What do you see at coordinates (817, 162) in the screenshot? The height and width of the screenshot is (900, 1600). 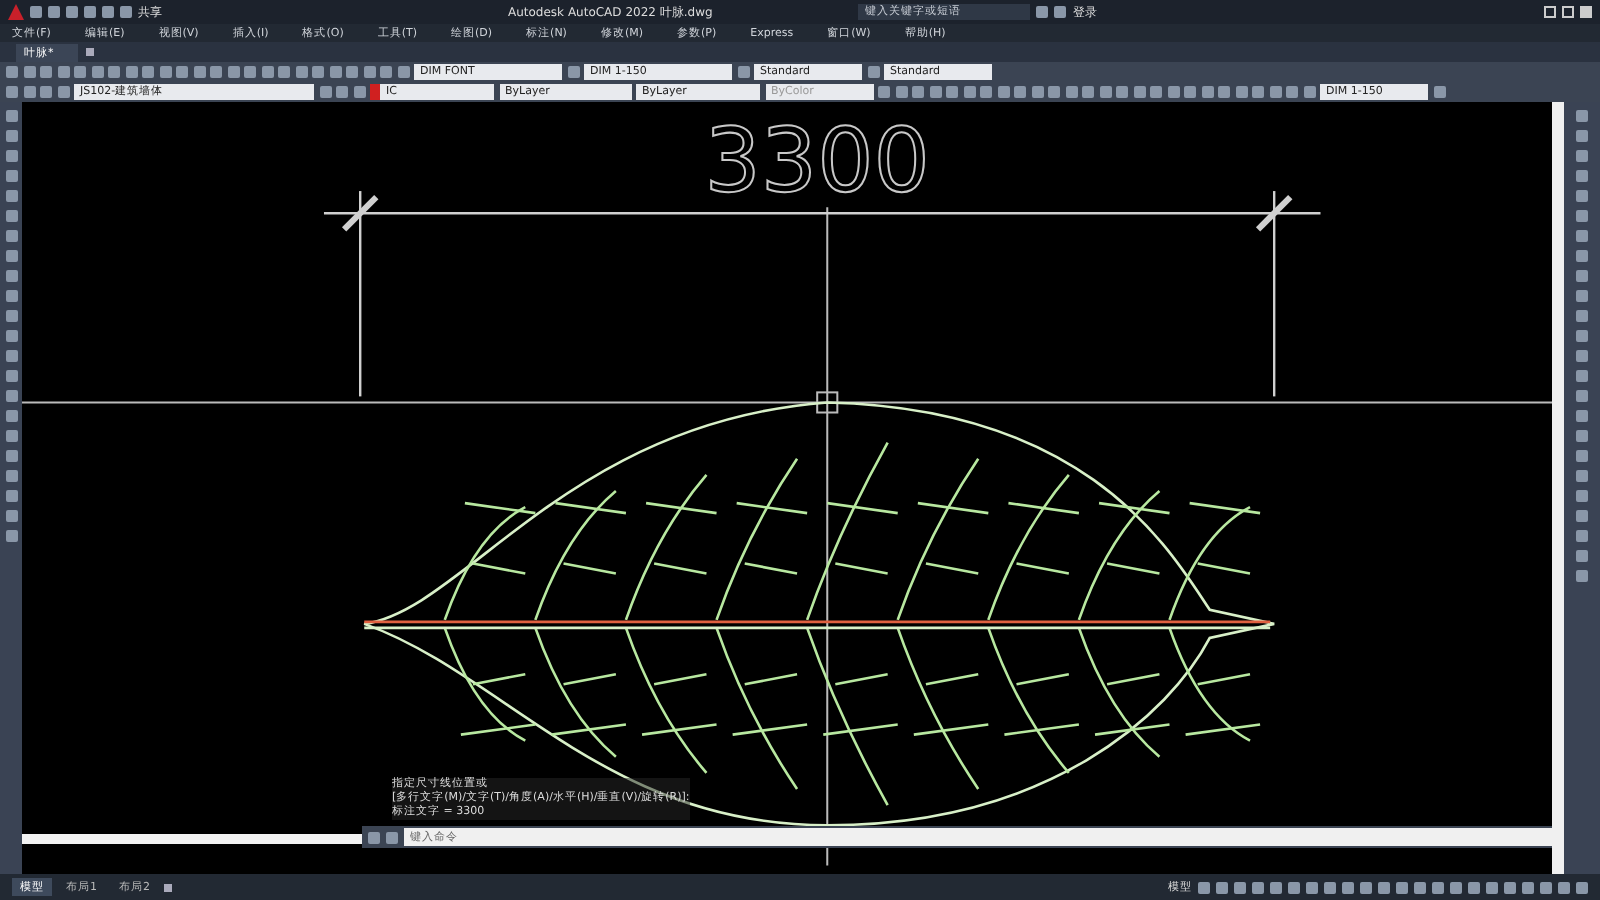 I see `dimension-text: 3300` at bounding box center [817, 162].